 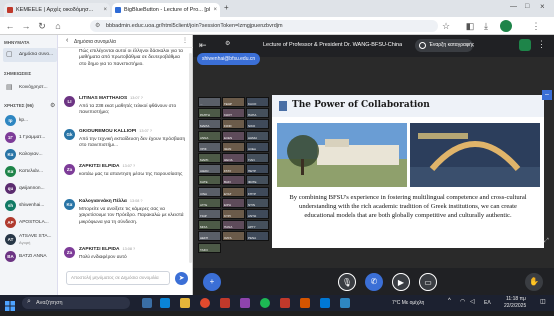 I want to click on webcam-tile: ΑΓΓΕ, so click(x=209, y=202).